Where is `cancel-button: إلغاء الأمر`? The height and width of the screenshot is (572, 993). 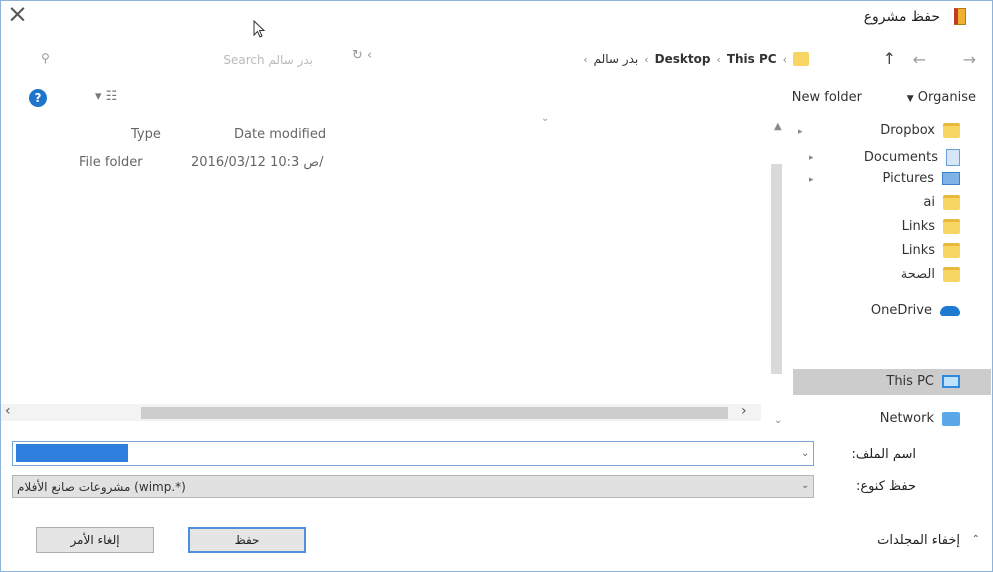
cancel-button: إلغاء الأمر is located at coordinates (95, 540).